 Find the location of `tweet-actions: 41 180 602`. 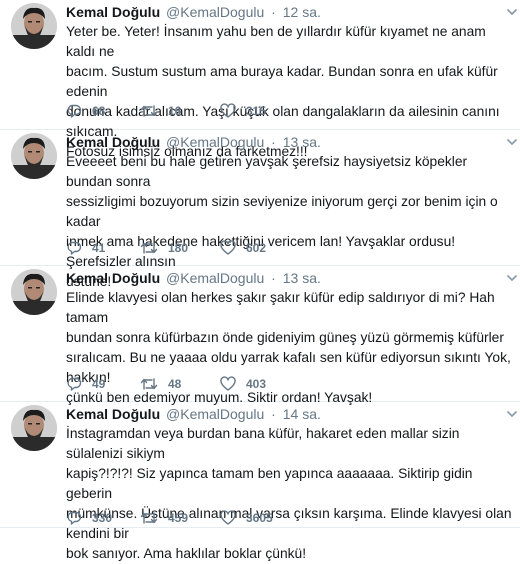

tweet-actions: 41 180 602 is located at coordinates (173, 248).